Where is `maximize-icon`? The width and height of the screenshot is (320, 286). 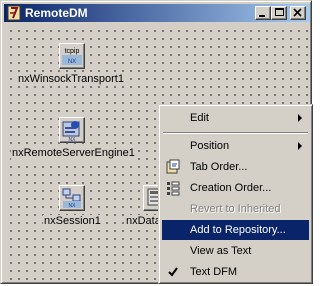 maximize-icon is located at coordinates (279, 12).